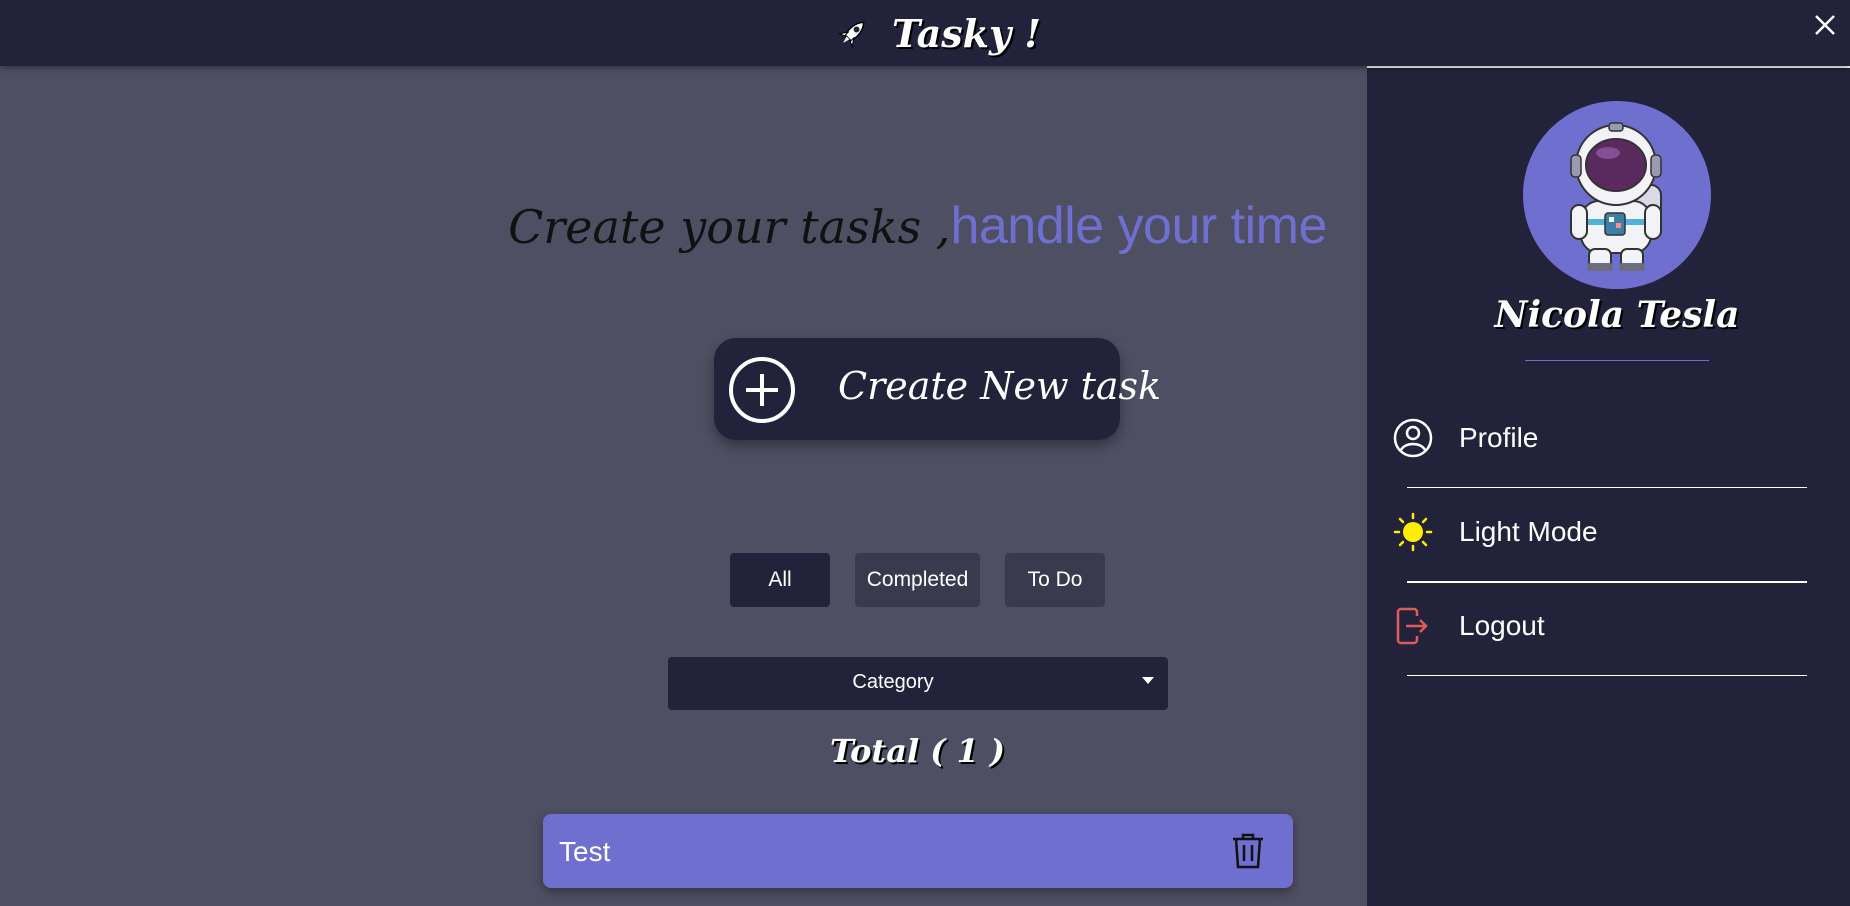 The image size is (1850, 906). Describe the element at coordinates (1825, 25) in the screenshot. I see `close-icon` at that location.